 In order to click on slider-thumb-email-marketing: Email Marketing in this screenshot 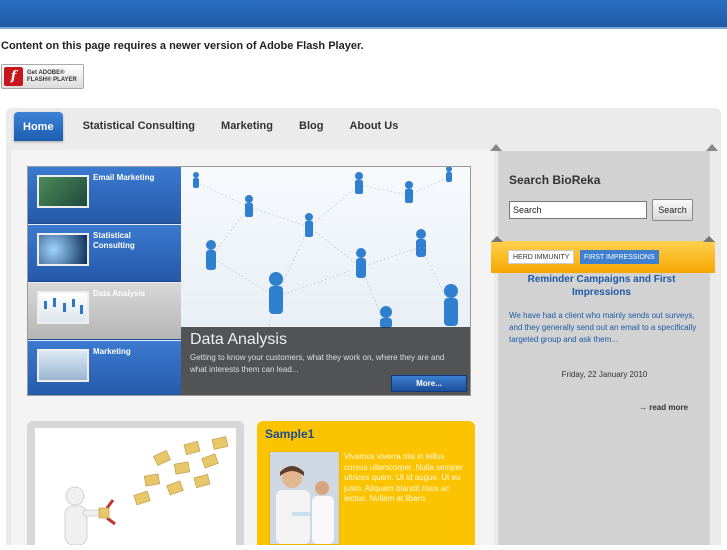, I will do `click(104, 195)`.